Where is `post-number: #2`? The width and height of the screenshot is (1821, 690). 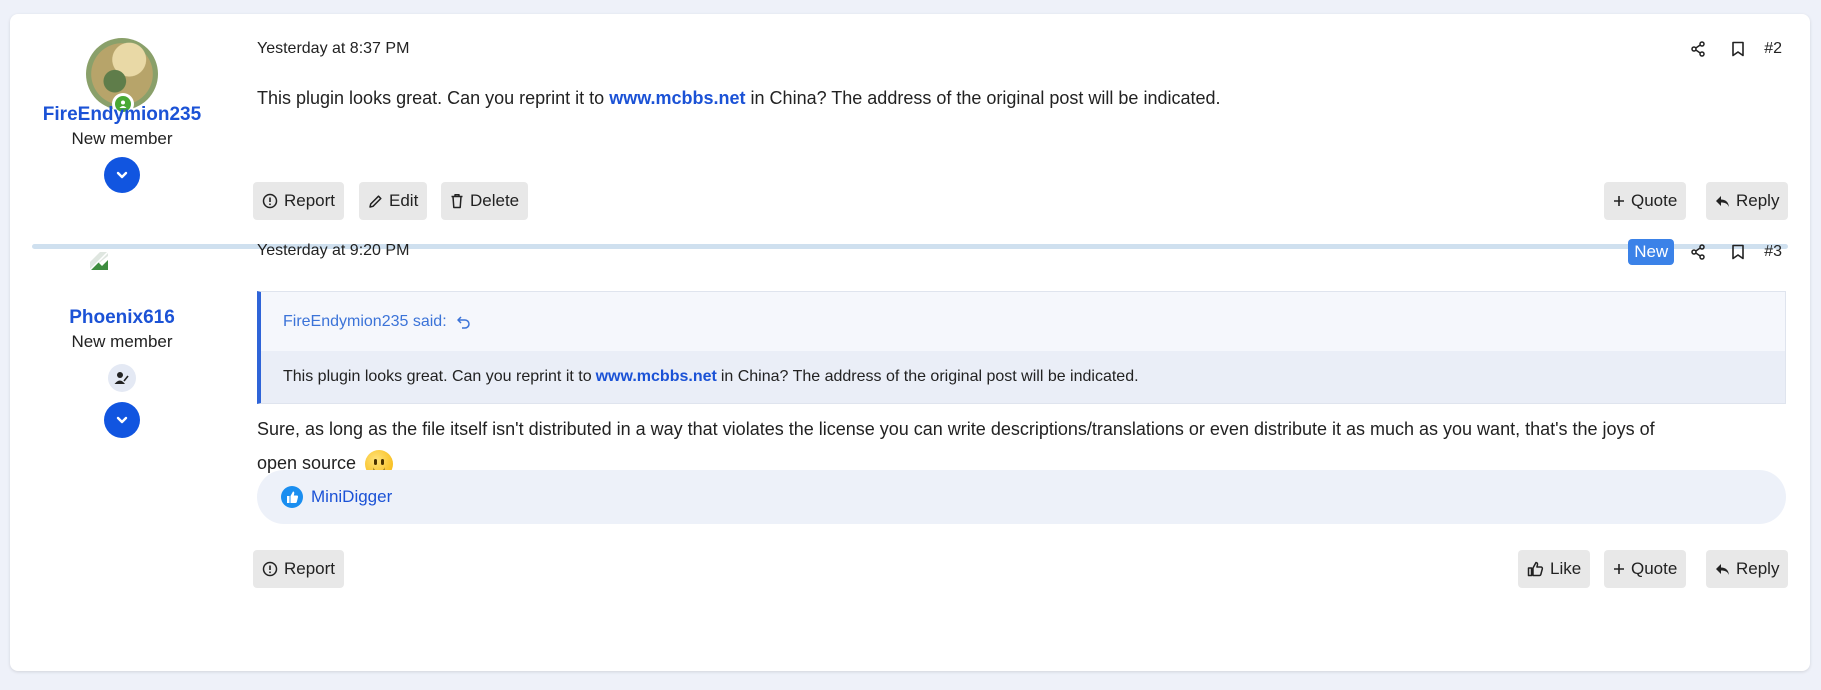
post-number: #2 is located at coordinates (1773, 49).